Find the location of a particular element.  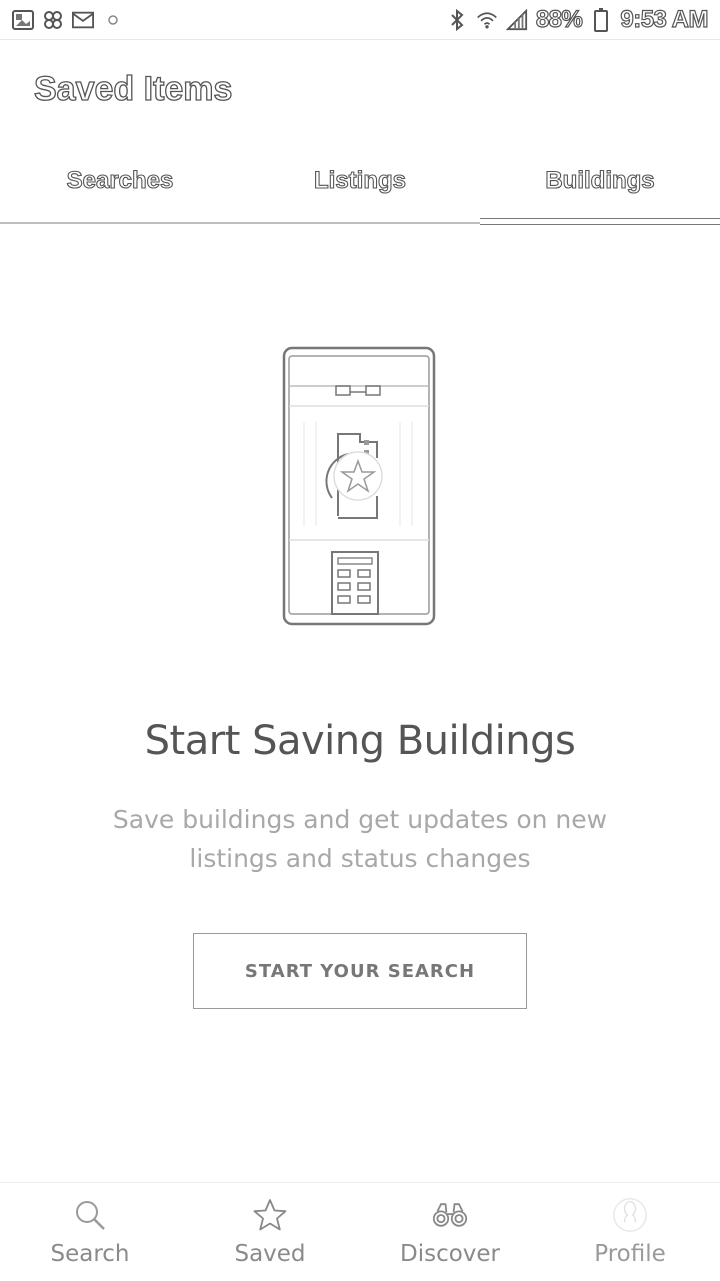

nav-item-profile: Profile is located at coordinates (630, 1232).